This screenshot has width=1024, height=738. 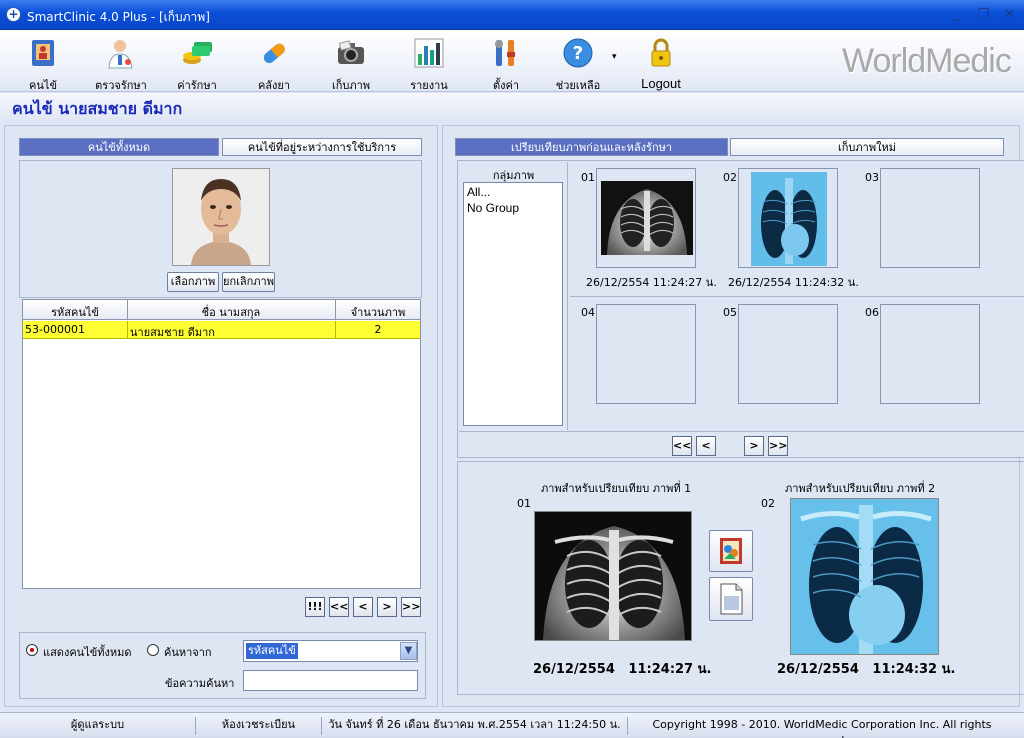 What do you see at coordinates (193, 282) in the screenshot?
I see `choose-image-button: เลือกภาพ` at bounding box center [193, 282].